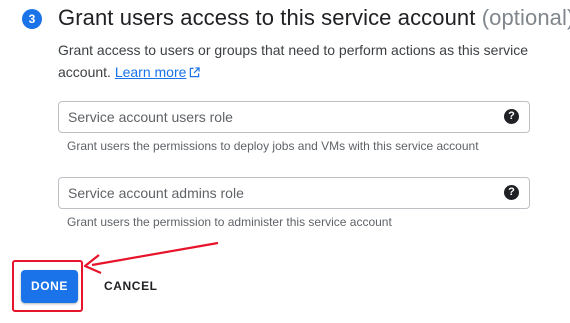 Image resolution: width=570 pixels, height=323 pixels. Describe the element at coordinates (151, 258) in the screenshot. I see `annotation-arrow` at that location.